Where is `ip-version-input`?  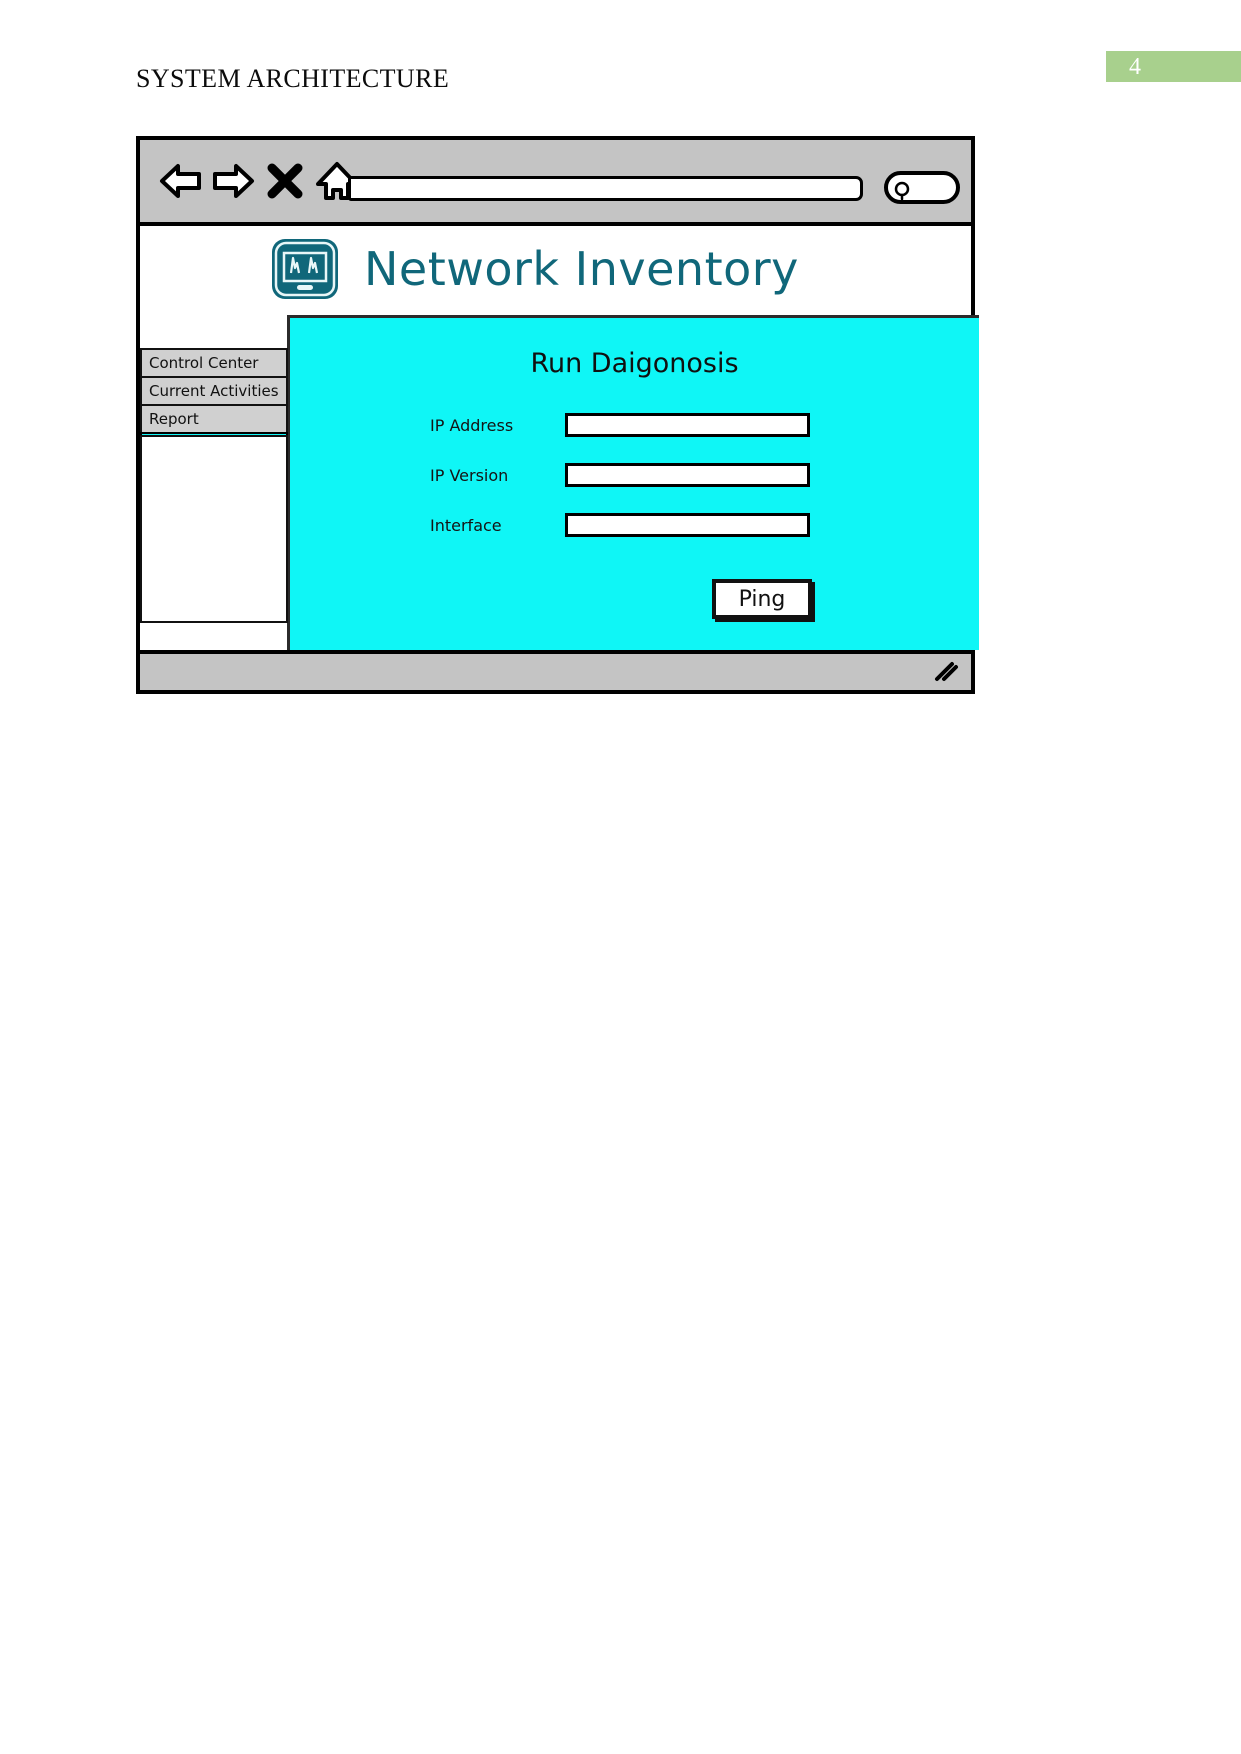 ip-version-input is located at coordinates (687, 475).